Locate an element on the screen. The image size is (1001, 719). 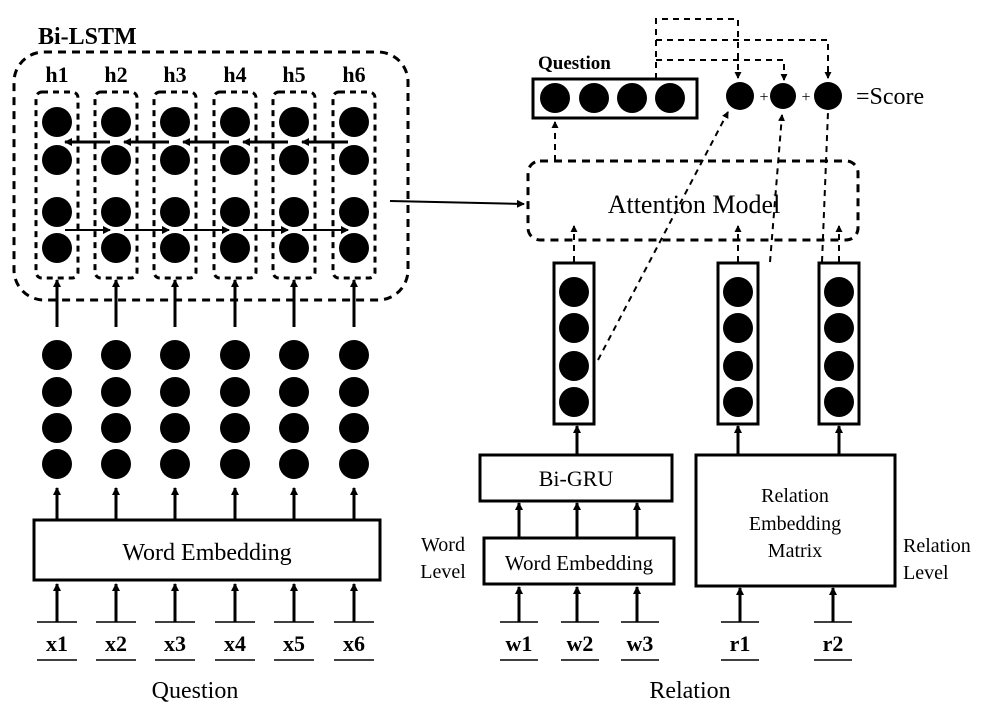
question-inputs: x1 x2 x3 x4 x5 x6 is located at coordinates (205, 641).